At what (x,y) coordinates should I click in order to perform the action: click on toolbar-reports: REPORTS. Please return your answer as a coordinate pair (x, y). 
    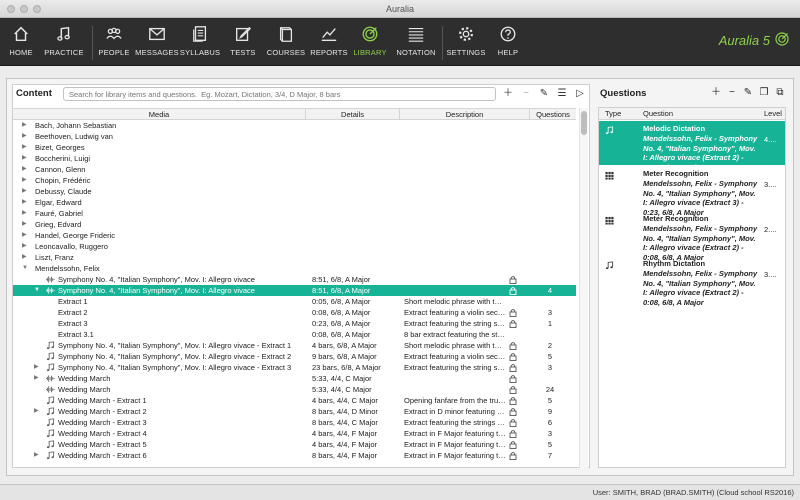
    Looking at the image, I should click on (329, 42).